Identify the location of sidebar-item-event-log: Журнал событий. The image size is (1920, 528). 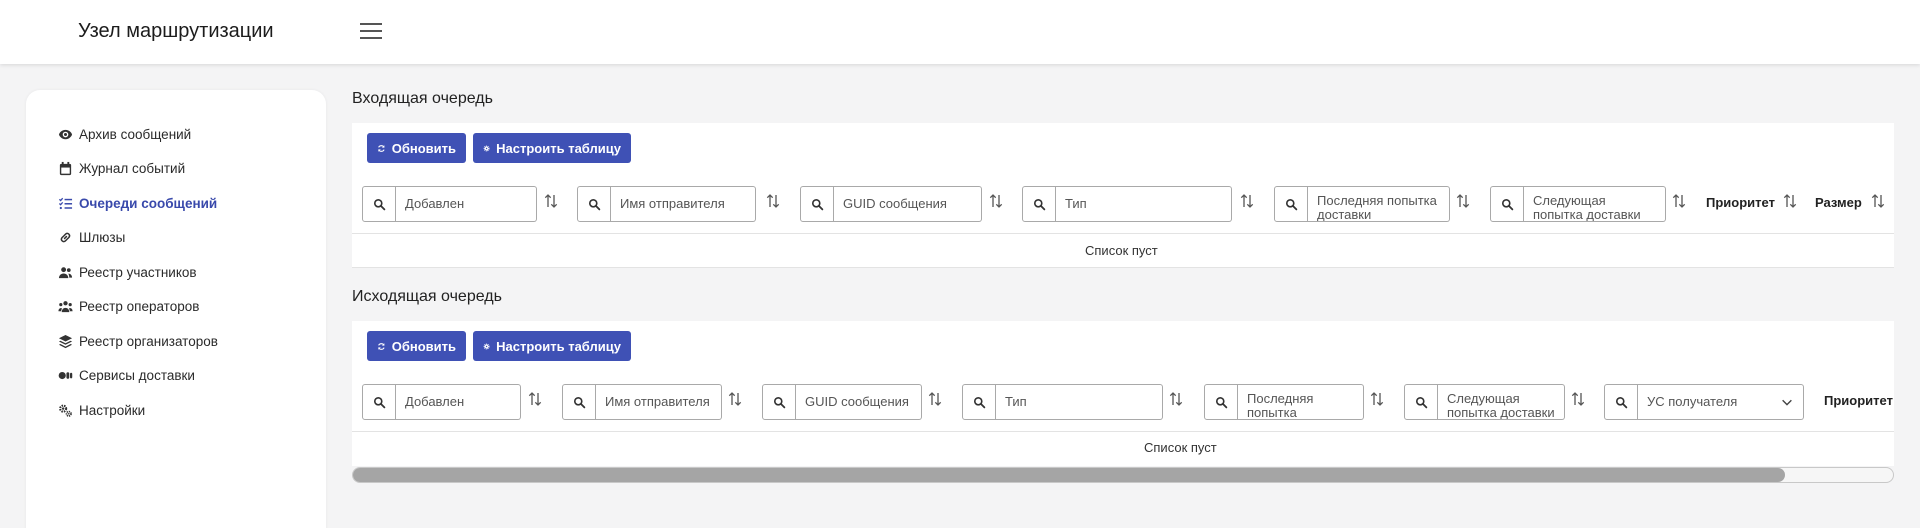
(121, 168).